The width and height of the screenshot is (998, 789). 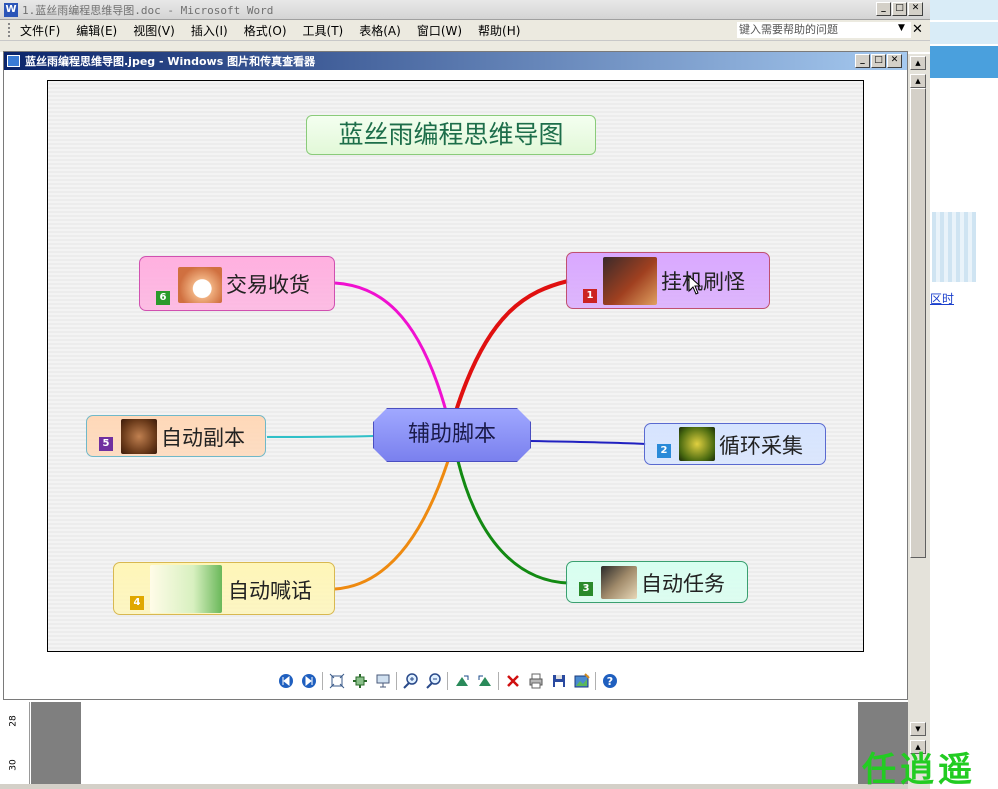 What do you see at coordinates (410, 681) in the screenshot?
I see `zoom-in-icon` at bounding box center [410, 681].